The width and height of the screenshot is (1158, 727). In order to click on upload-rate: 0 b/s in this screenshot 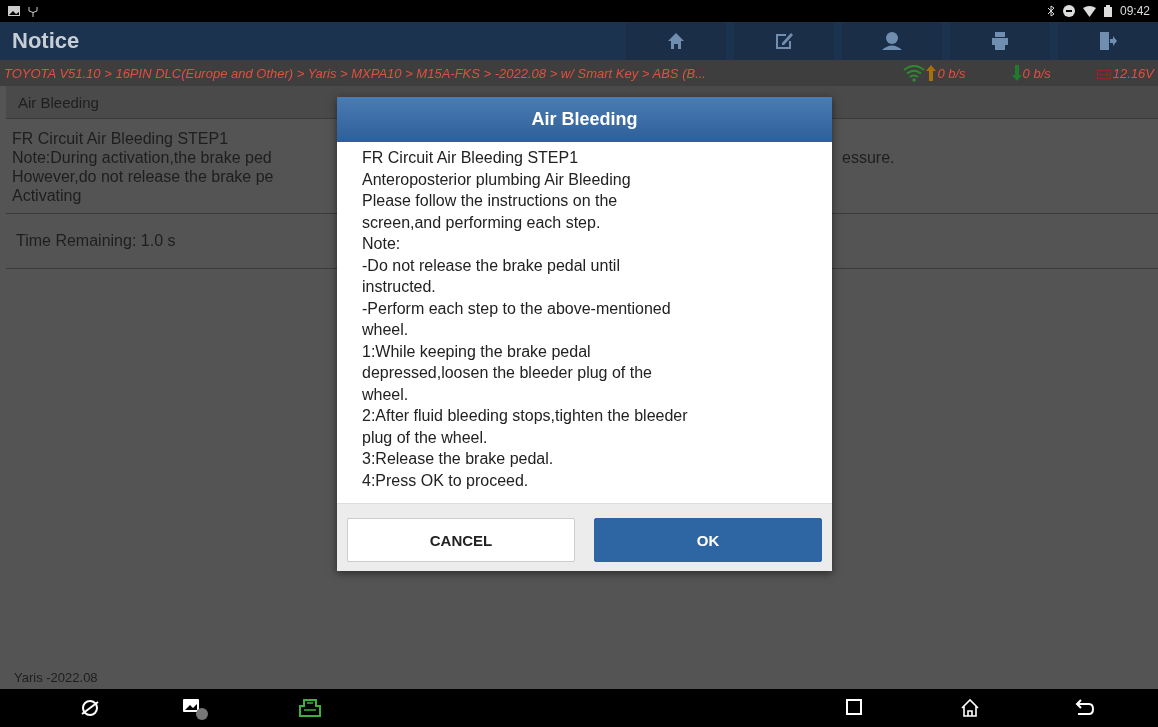, I will do `click(951, 73)`.